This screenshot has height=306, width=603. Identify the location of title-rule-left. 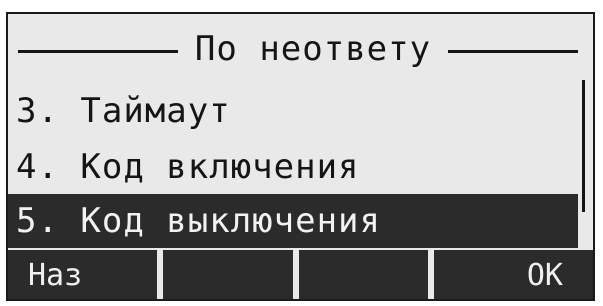
(98, 51).